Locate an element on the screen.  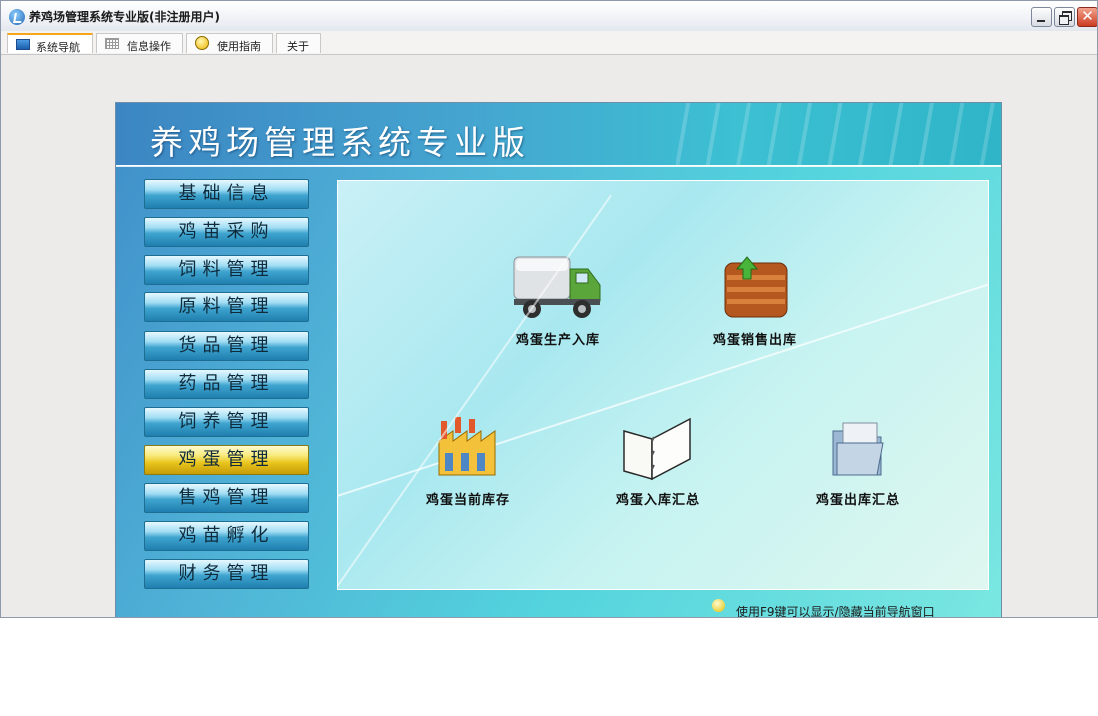
nav-button-chick-hatching: 鸡苗孵化 is located at coordinates (226, 536).